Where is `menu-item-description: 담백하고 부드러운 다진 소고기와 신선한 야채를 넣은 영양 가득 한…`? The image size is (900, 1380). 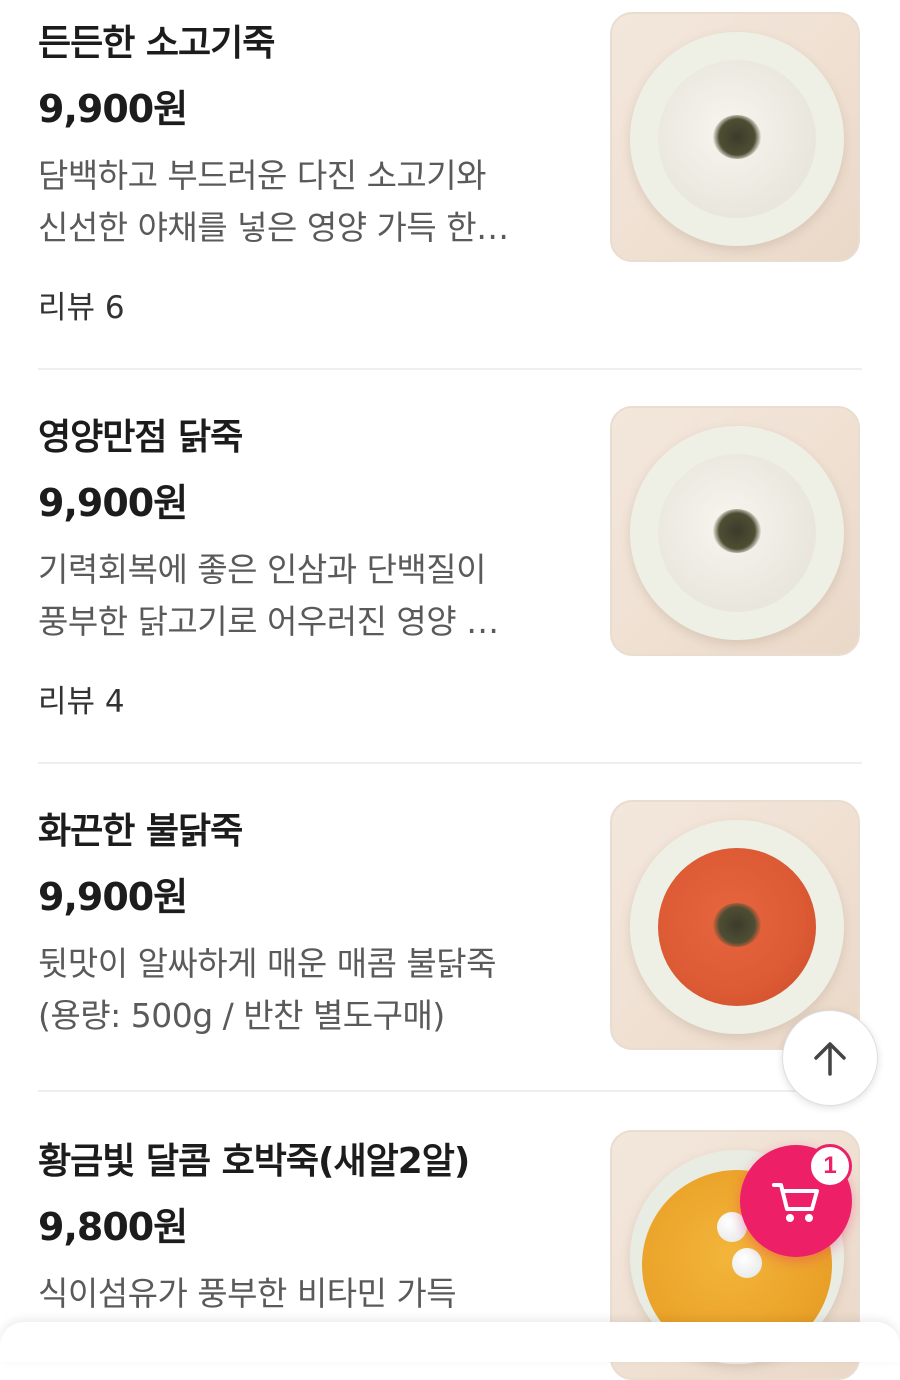 menu-item-description: 담백하고 부드러운 다진 소고기와 신선한 야채를 넣은 영양 가득 한… is located at coordinates (308, 202).